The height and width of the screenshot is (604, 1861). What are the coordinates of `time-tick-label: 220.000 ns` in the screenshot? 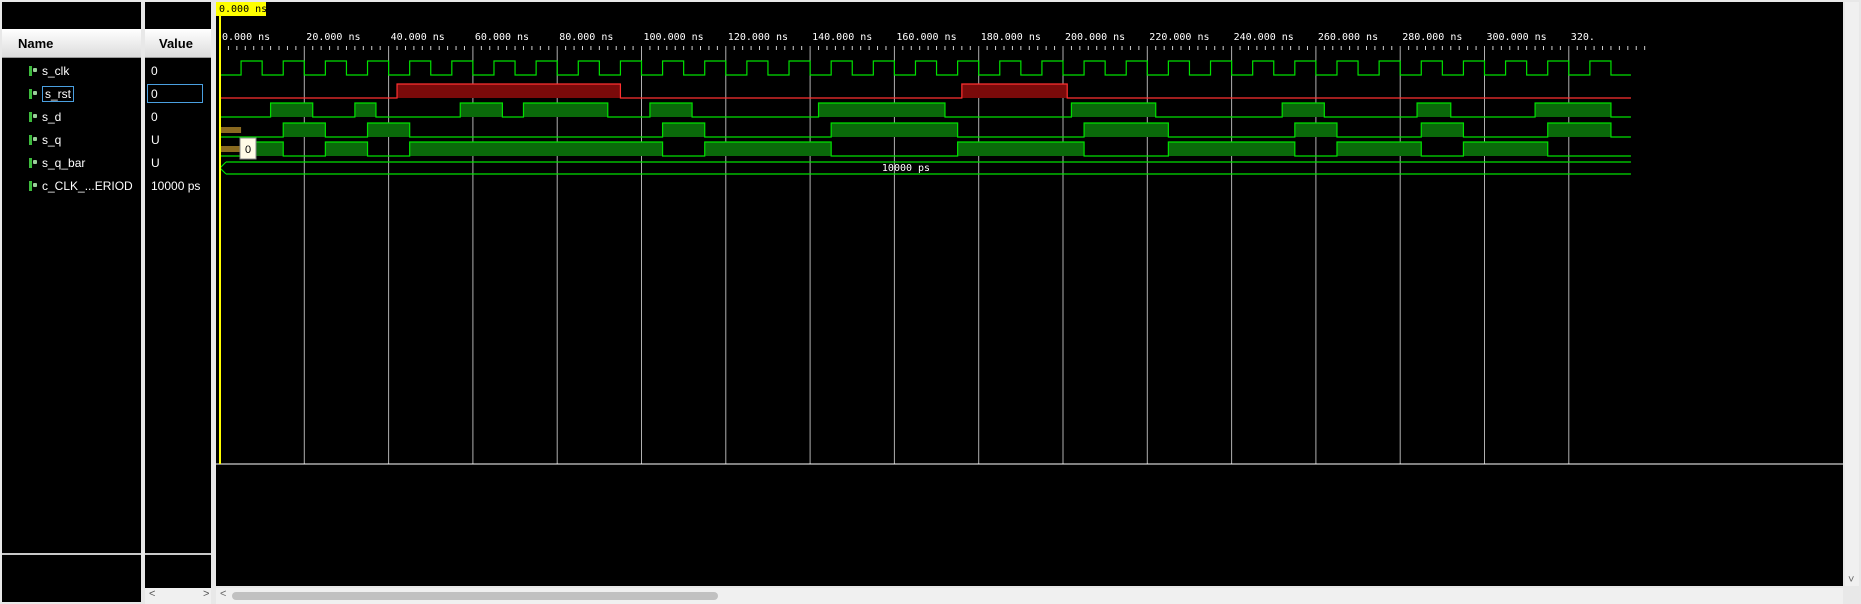 It's located at (1179, 37).